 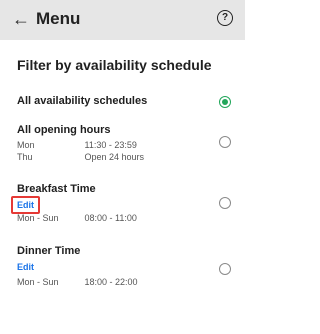 What do you see at coordinates (25, 157) in the screenshot?
I see `day-label: Thu` at bounding box center [25, 157].